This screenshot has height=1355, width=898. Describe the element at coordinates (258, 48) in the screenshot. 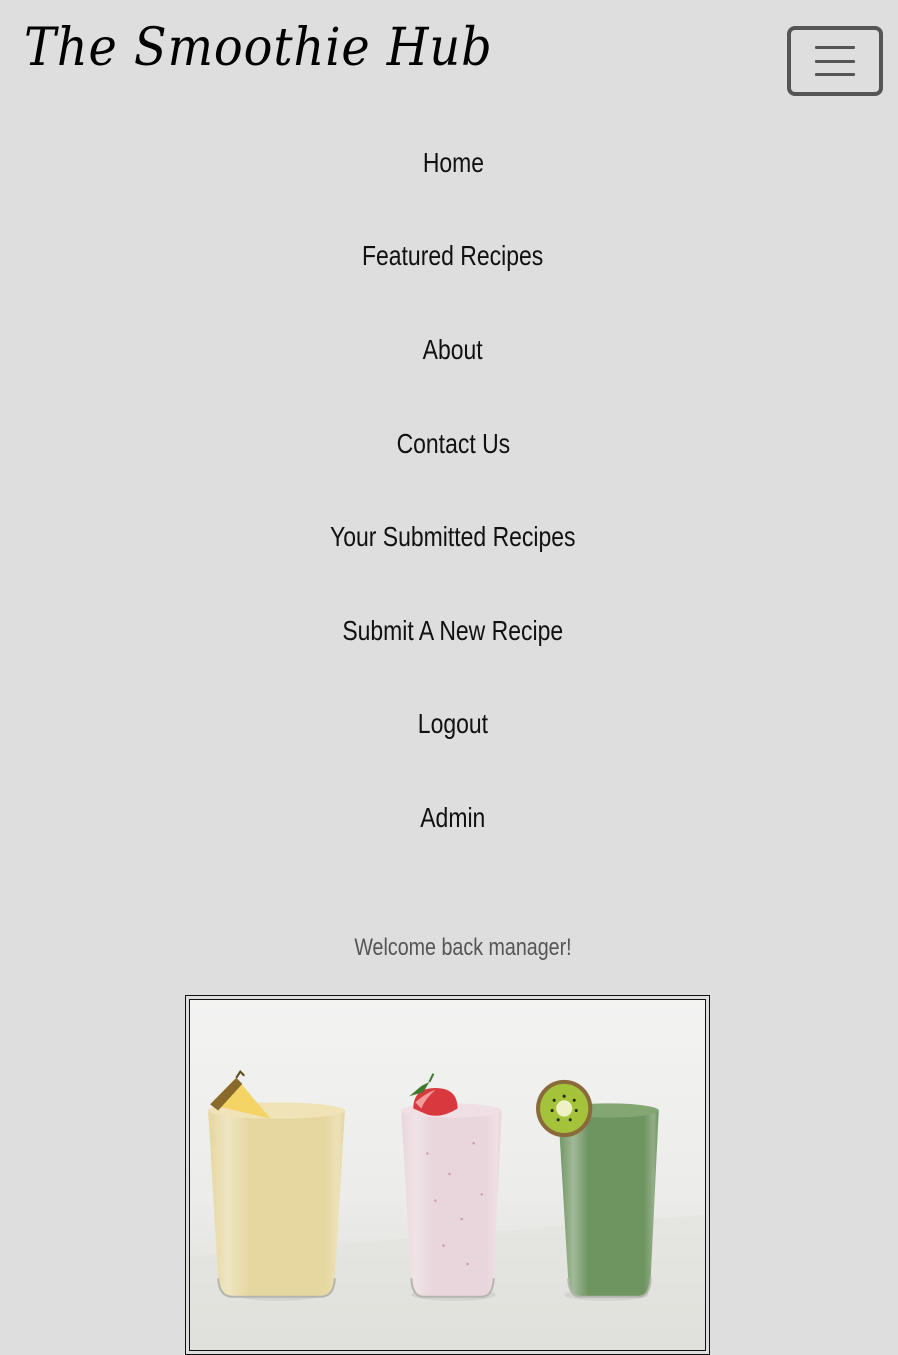

I see `brand-logo-link: The Smoothie Hub` at that location.